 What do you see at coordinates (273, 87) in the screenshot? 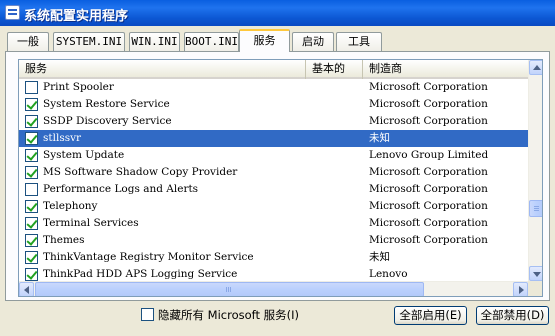
I see `service-row: Print Spooler Microsoft Corporation` at bounding box center [273, 87].